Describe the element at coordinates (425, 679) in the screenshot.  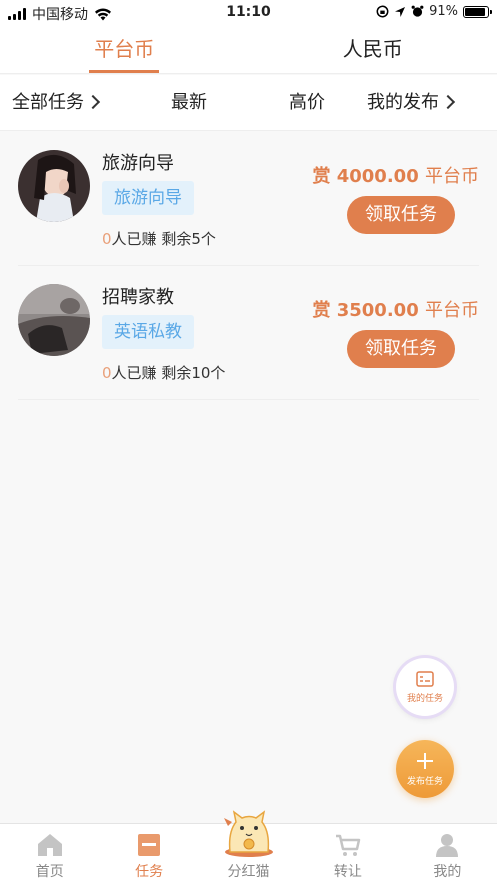
I see `task-list-icon` at that location.